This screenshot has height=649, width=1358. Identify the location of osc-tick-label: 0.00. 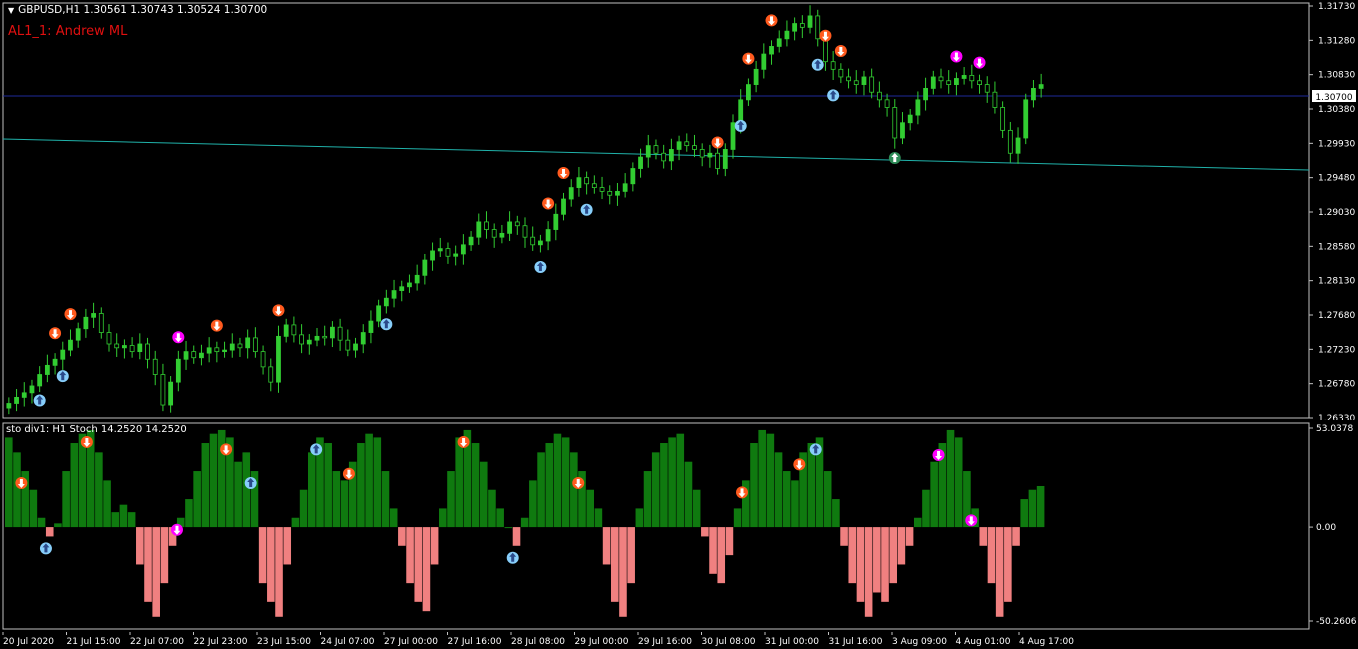
(1326, 528).